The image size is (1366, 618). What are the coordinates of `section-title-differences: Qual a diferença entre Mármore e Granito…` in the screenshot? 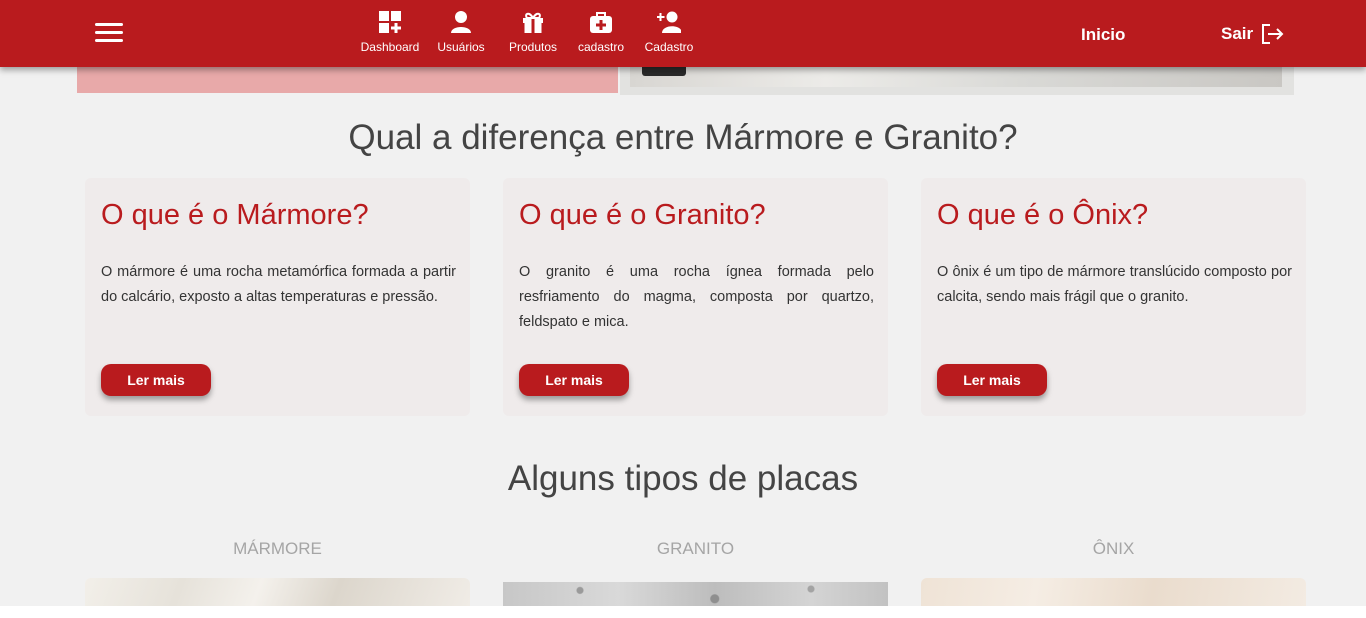 It's located at (683, 137).